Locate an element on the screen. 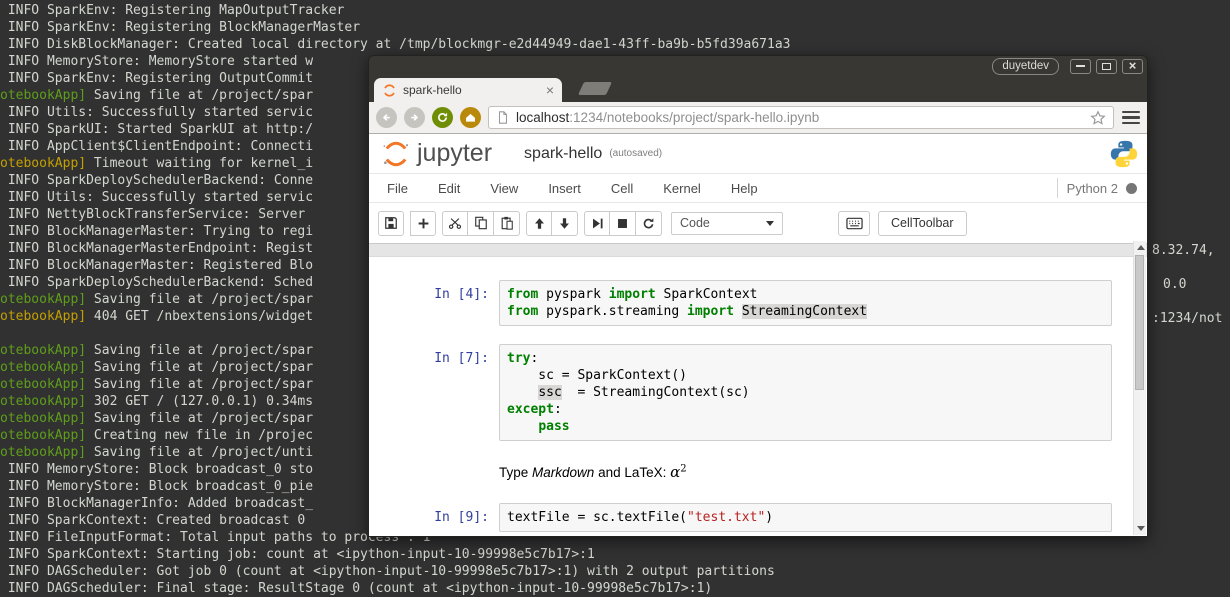 This screenshot has height=597, width=1230. markdown-cell: Type Markdown and LaTeX: α2 is located at coordinates (740, 472).